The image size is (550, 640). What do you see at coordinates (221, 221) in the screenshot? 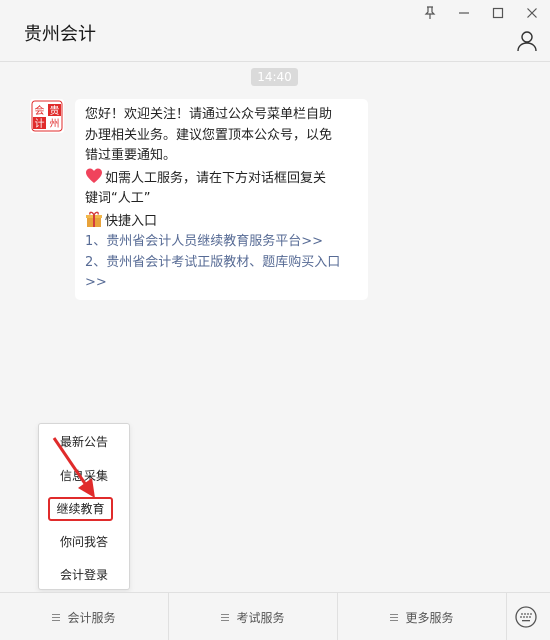
I see `message-line: 快捷入口` at bounding box center [221, 221].